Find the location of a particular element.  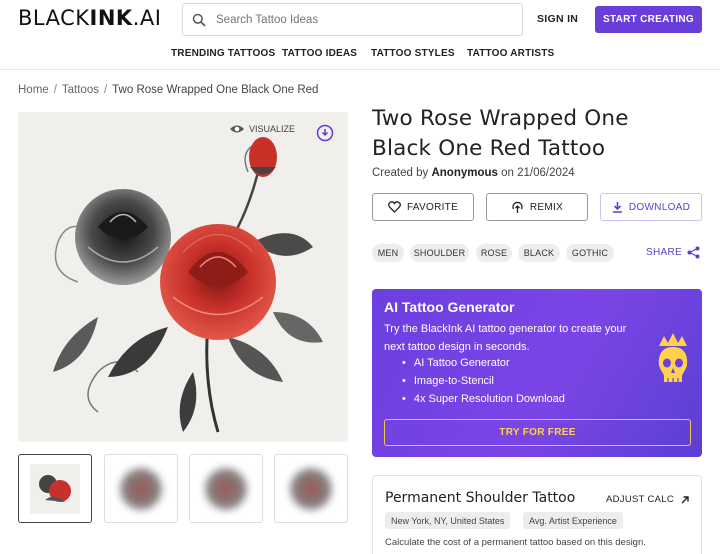

created-date: 21/06/2024 is located at coordinates (546, 173).